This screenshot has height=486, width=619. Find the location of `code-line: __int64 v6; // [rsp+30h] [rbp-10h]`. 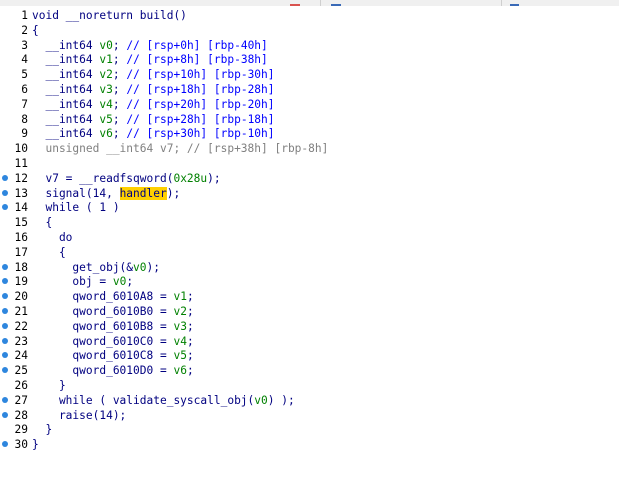

code-line: __int64 v6; // [rsp+30h] [rbp-10h] is located at coordinates (153, 133).